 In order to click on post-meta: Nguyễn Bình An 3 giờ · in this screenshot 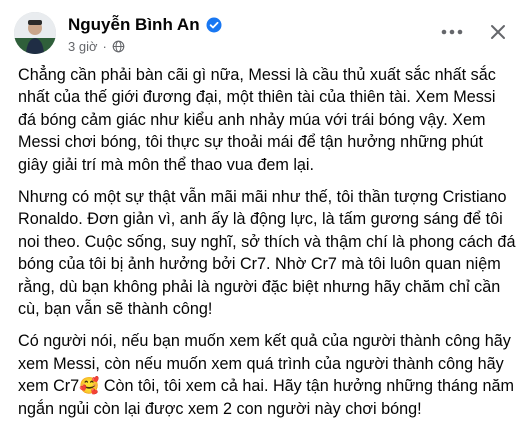, I will do `click(145, 34)`.